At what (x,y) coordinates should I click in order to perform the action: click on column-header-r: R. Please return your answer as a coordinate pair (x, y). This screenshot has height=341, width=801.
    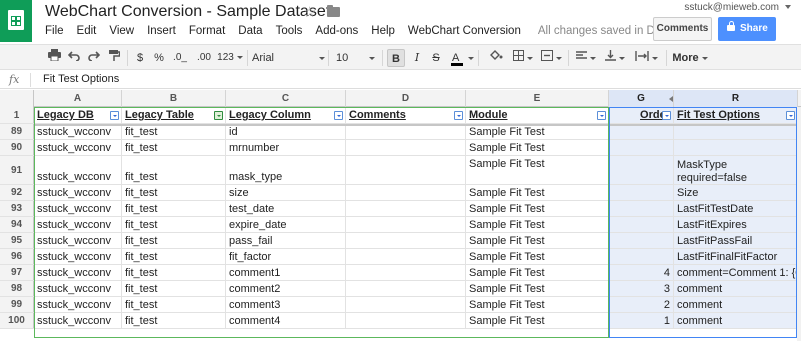
    Looking at the image, I should click on (736, 98).